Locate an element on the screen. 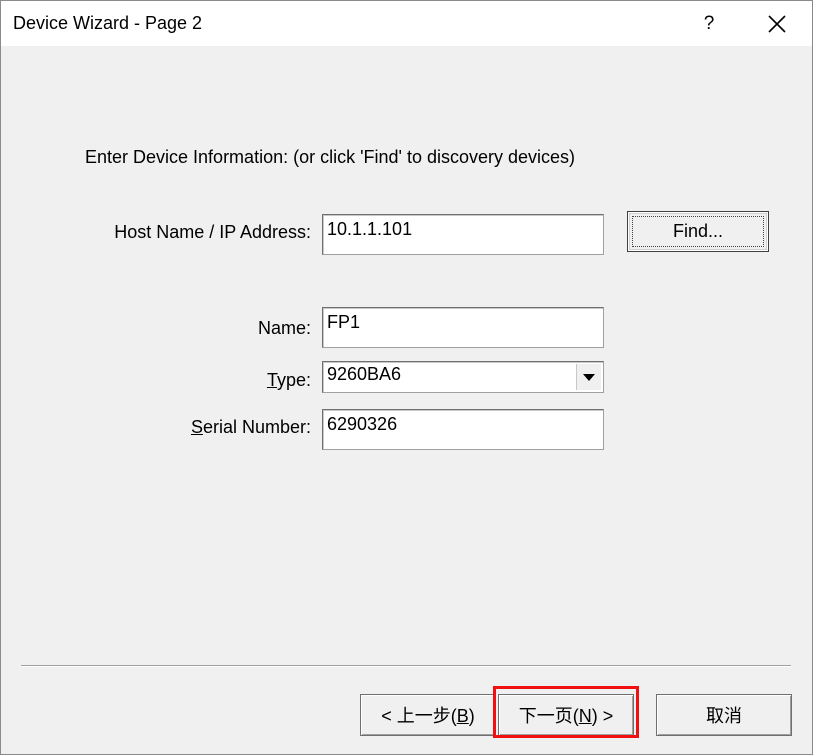 The height and width of the screenshot is (755, 813). close-button is located at coordinates (777, 23).